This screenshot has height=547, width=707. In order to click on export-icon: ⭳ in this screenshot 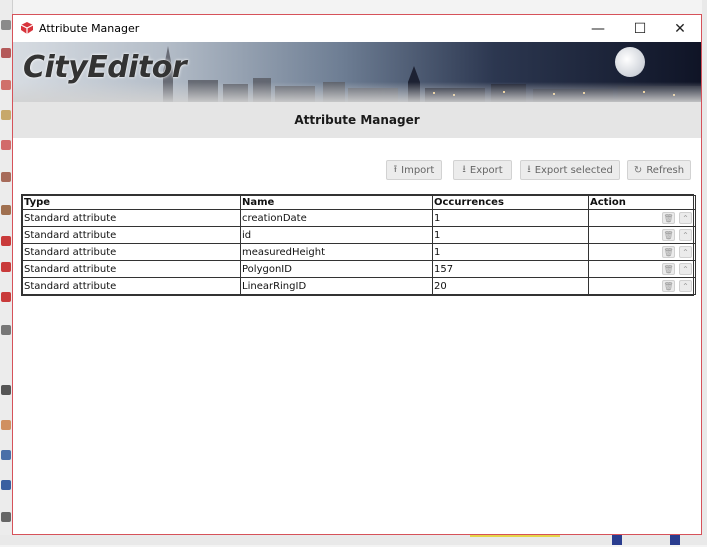, I will do `click(464, 169)`.